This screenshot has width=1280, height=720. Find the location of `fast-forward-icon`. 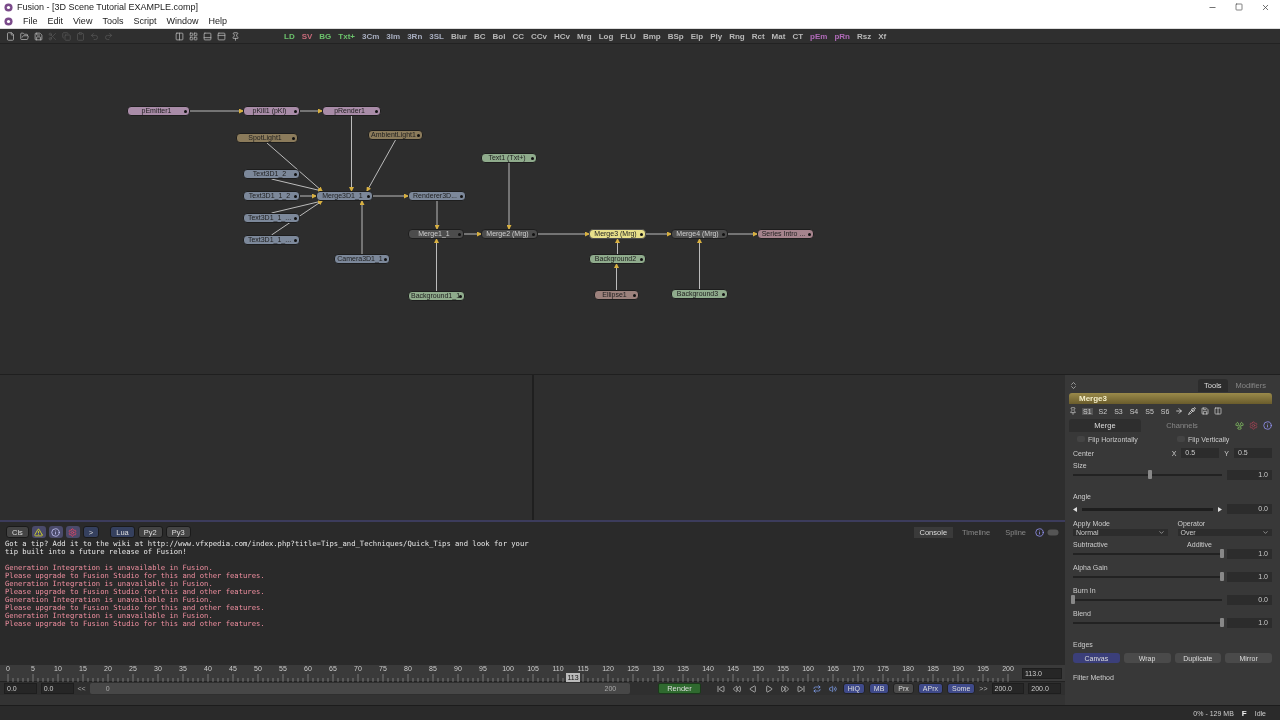

fast-forward-icon is located at coordinates (784, 688).